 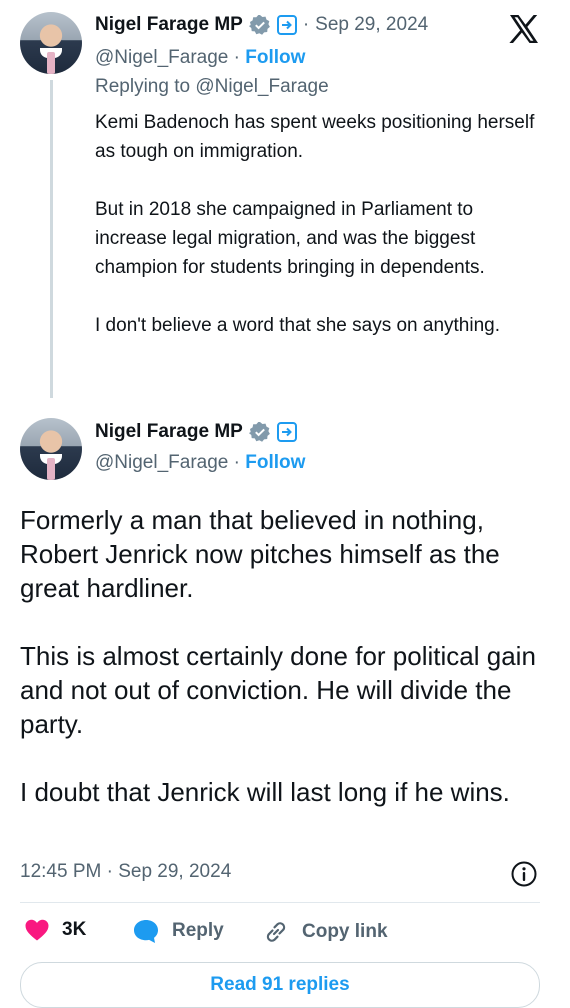 I want to click on parent-author-name: Nigel Farage MP, so click(x=169, y=25).